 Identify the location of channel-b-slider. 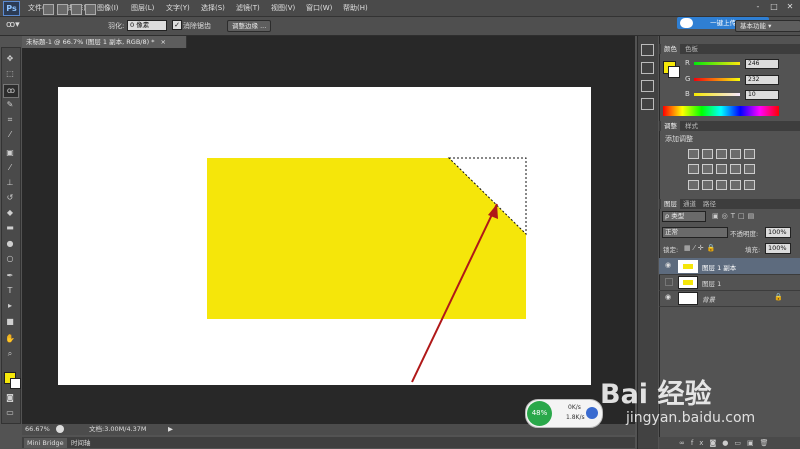
(717, 94).